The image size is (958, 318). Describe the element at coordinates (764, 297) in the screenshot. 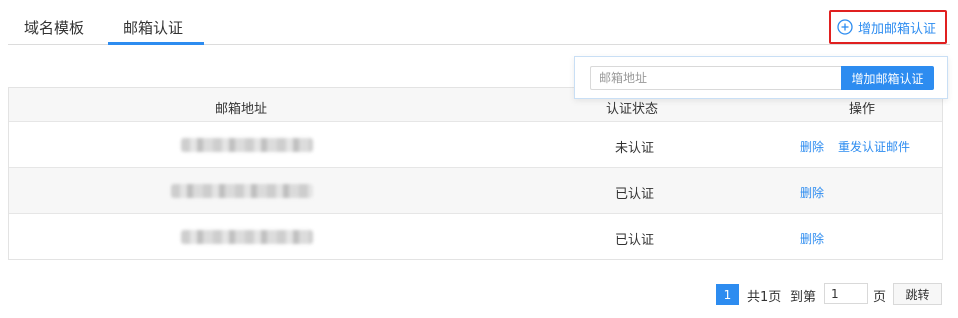

I see `page-total-text: 共1页` at that location.